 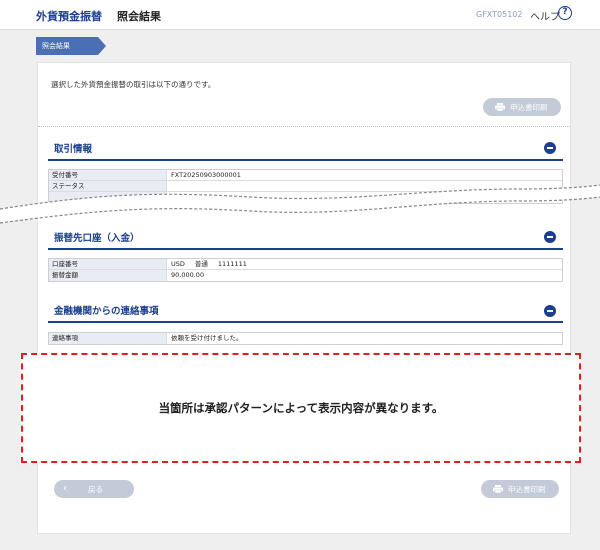 I want to click on print-button-bottom: 申込書印刷, so click(x=520, y=489).